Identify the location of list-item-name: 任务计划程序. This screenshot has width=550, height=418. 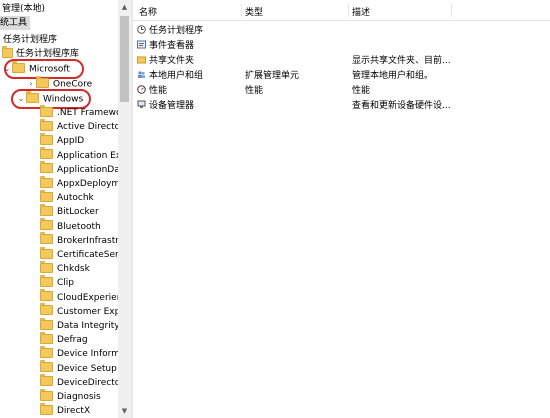
(170, 31).